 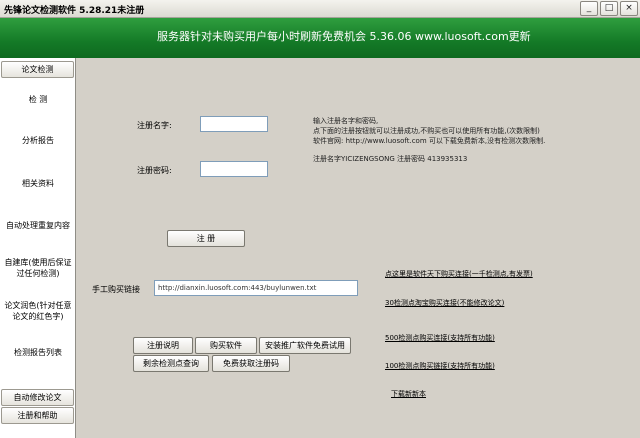 What do you see at coordinates (38, 311) in the screenshot?
I see `sidebar-item-polish: 论文润色(针对任意论文的红色字)` at bounding box center [38, 311].